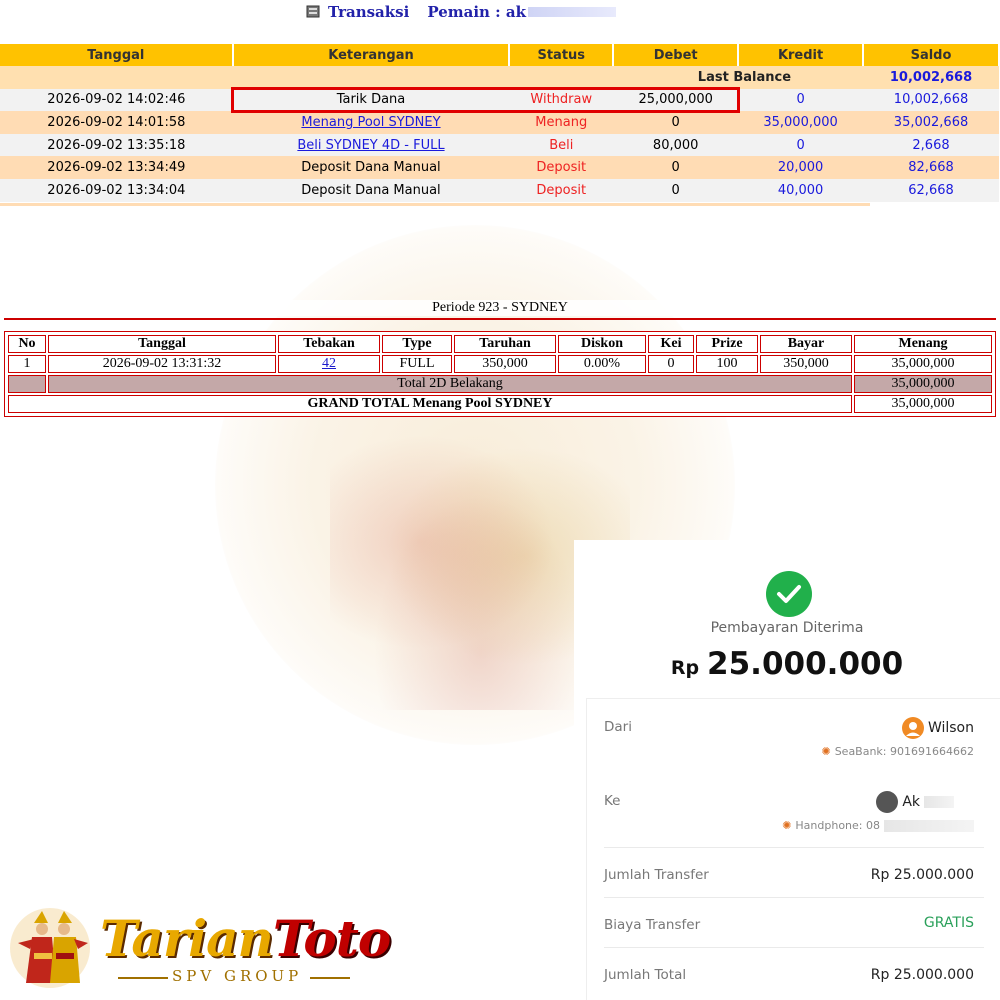  I want to click on pool-grand-total-value: 35,000,000, so click(923, 404).